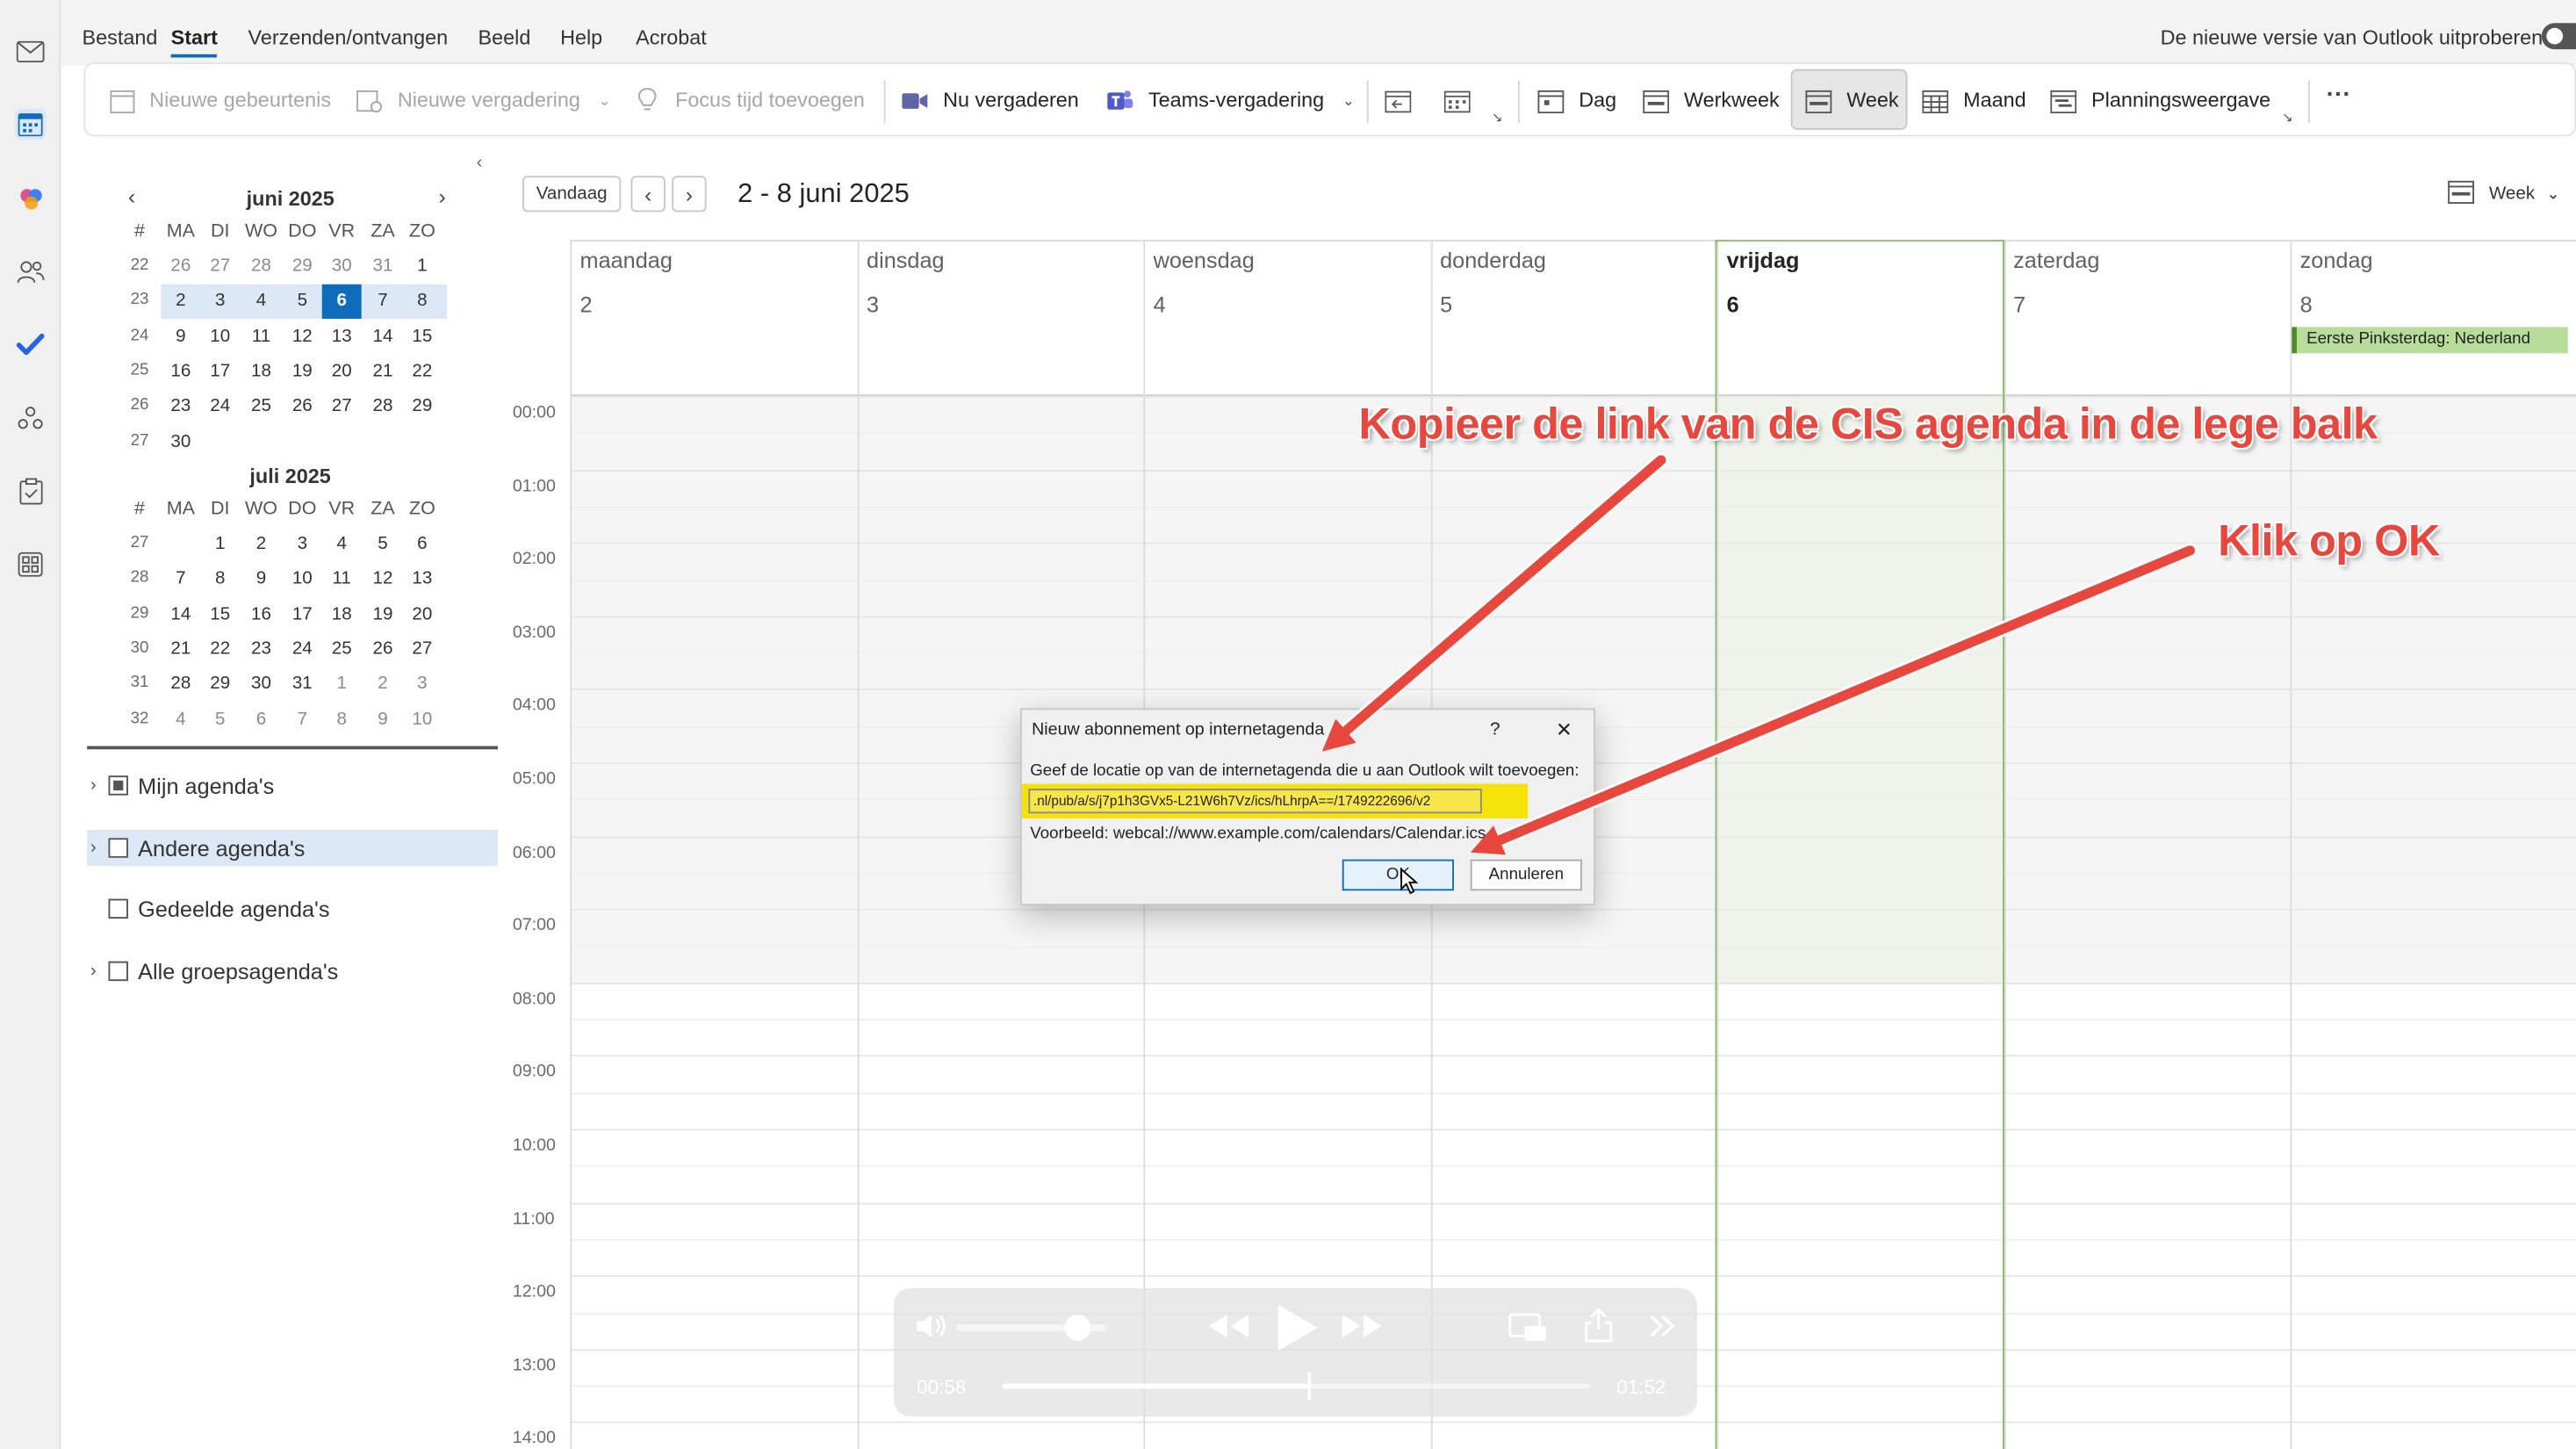  I want to click on rewind-icon, so click(1228, 1330).